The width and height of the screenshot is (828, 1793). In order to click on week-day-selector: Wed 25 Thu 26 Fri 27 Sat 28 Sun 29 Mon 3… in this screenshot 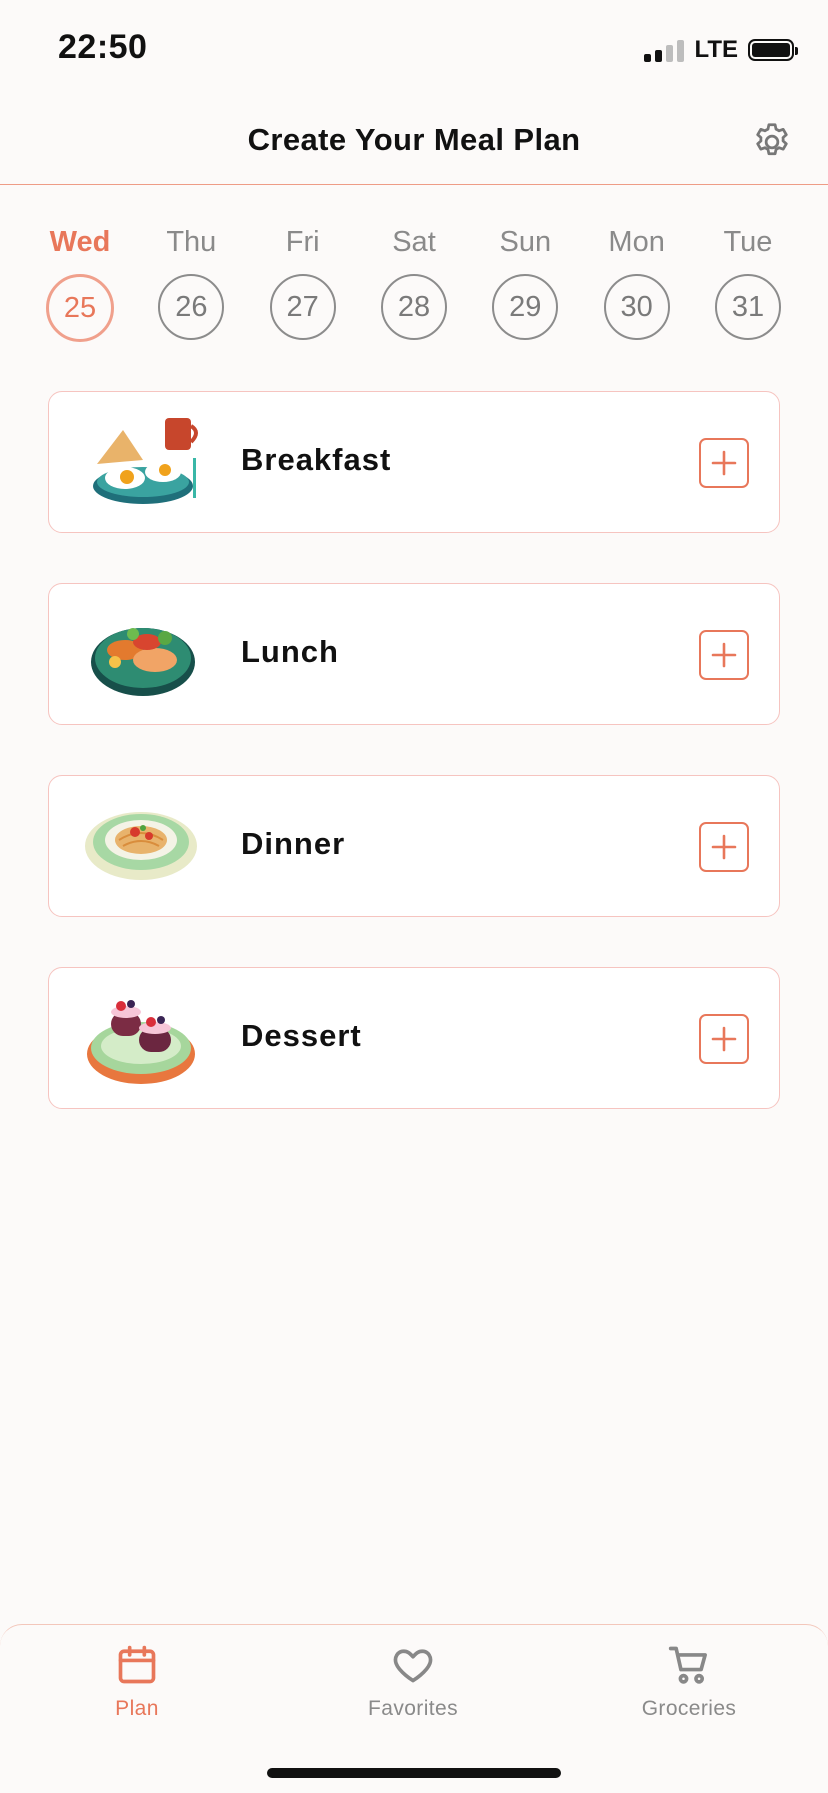, I will do `click(414, 282)`.